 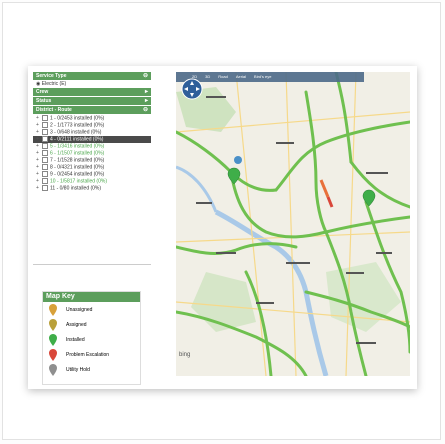 I want to click on map-key-item: Problem Escalation, so click(x=91, y=354).